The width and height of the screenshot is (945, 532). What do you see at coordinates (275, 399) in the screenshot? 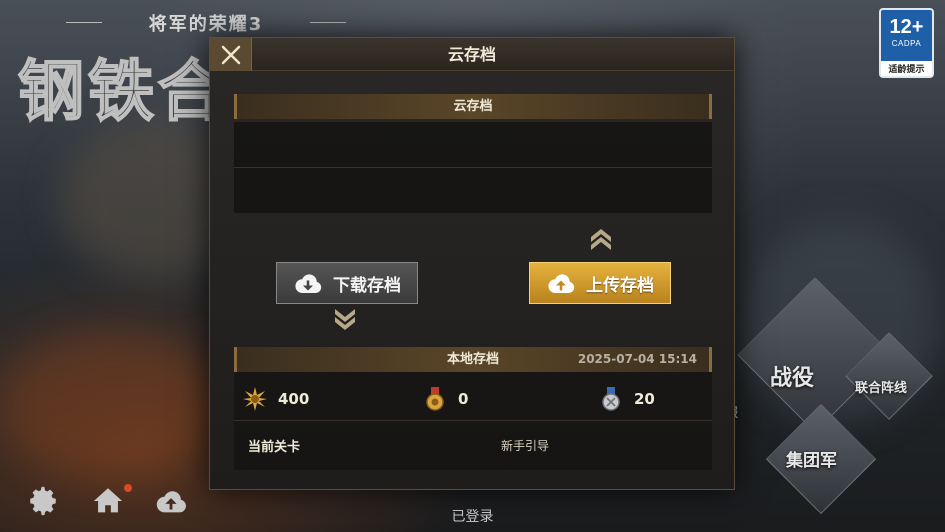
I see `merit-stat: 400` at bounding box center [275, 399].